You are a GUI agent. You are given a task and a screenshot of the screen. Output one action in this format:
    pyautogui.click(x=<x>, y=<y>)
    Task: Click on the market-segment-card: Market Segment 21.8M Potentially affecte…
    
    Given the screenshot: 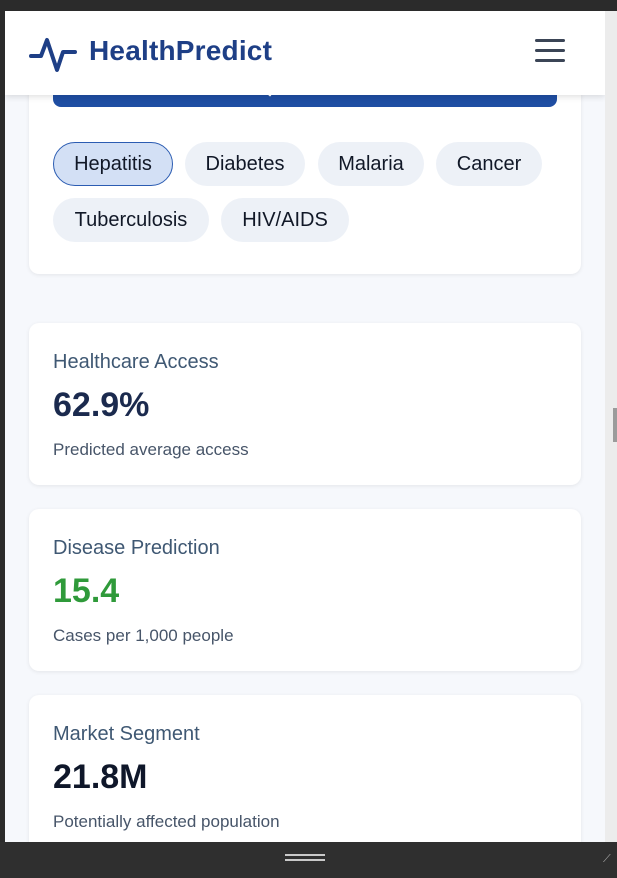 What is the action you would take?
    pyautogui.click(x=305, y=768)
    